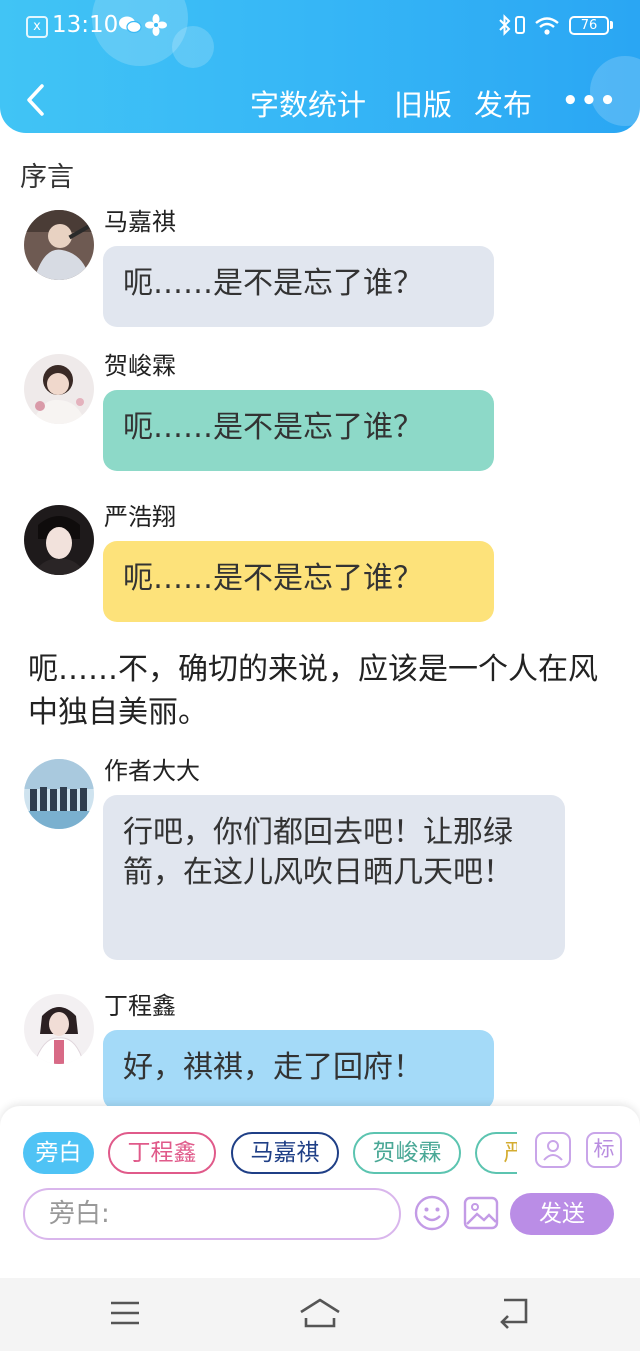 This screenshot has height=1351, width=640. Describe the element at coordinates (162, 1153) in the screenshot. I see `role-chip-dingchengxin: 丁程鑫` at that location.